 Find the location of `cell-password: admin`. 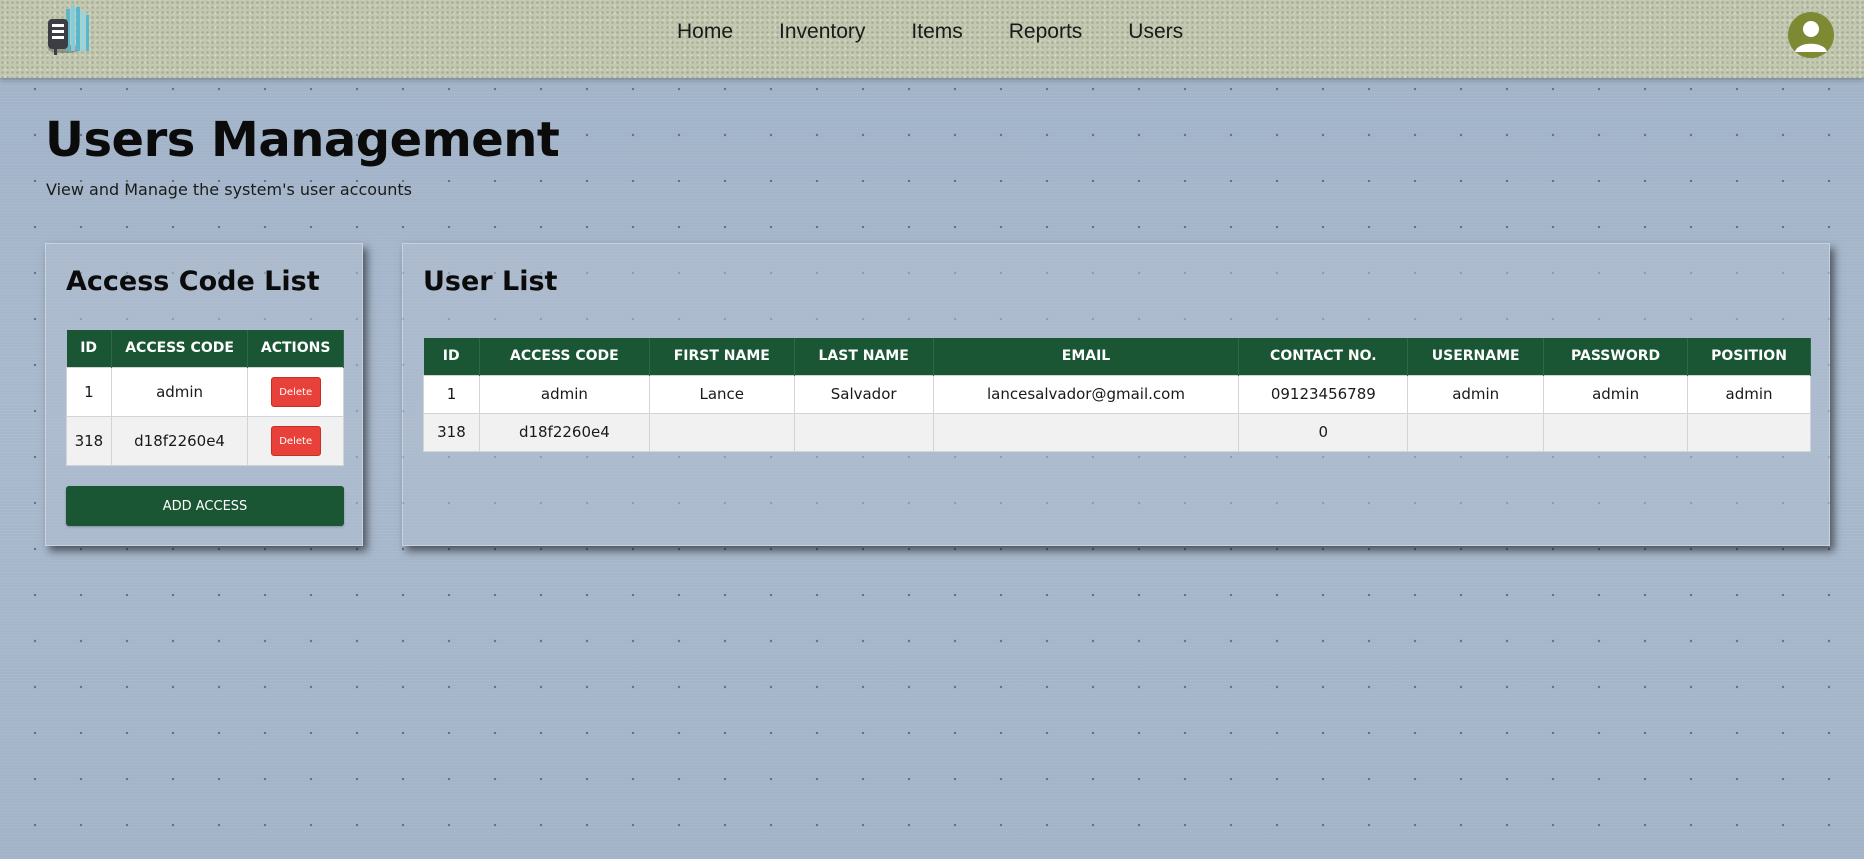

cell-password: admin is located at coordinates (1616, 394).